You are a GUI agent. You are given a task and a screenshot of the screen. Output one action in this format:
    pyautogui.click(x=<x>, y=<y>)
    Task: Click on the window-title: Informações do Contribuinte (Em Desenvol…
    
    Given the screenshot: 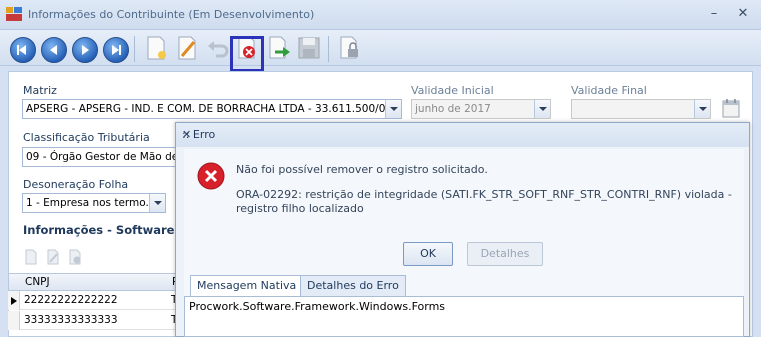 What is the action you would take?
    pyautogui.click(x=171, y=14)
    